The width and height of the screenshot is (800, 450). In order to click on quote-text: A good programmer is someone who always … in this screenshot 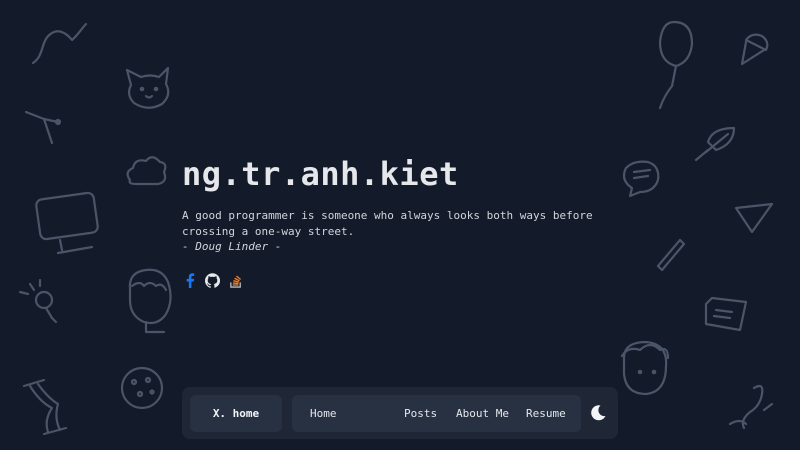, I will do `click(387, 223)`.